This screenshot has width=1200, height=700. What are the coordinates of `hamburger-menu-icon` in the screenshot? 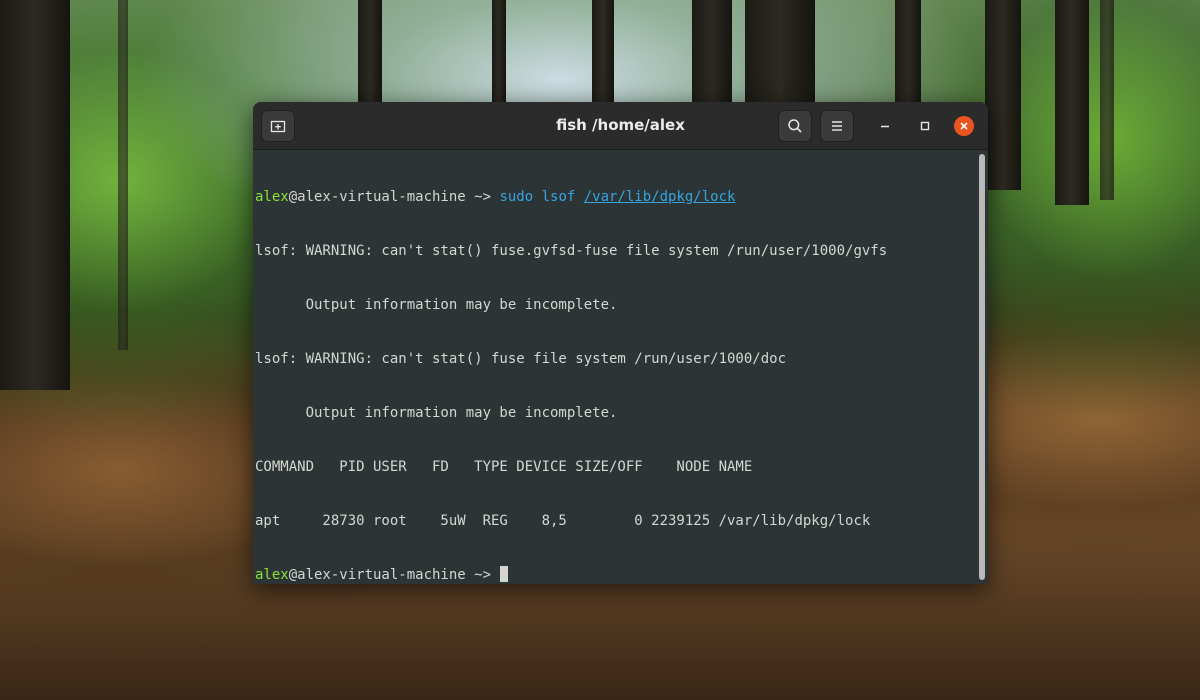 It's located at (837, 126).